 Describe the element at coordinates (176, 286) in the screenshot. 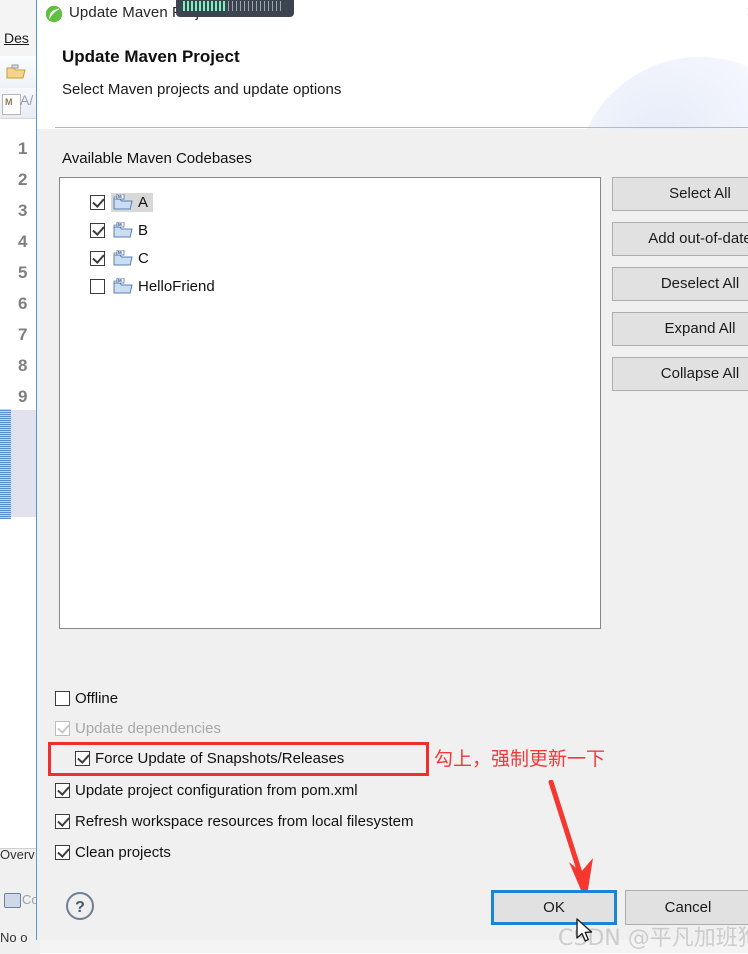

I see `tree-item-label: HelloFriend` at that location.